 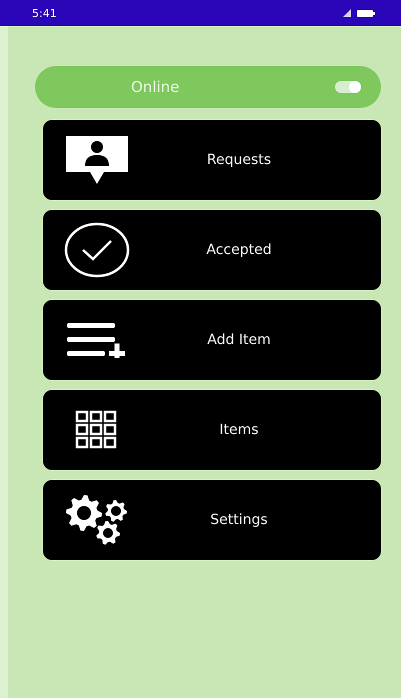 What do you see at coordinates (97, 250) in the screenshot?
I see `check-circle-icon` at bounding box center [97, 250].